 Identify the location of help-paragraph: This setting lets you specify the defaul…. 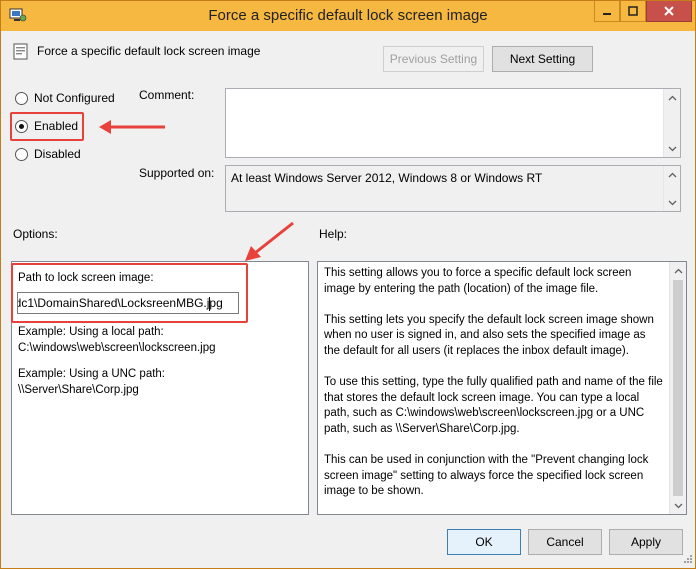
(489, 335).